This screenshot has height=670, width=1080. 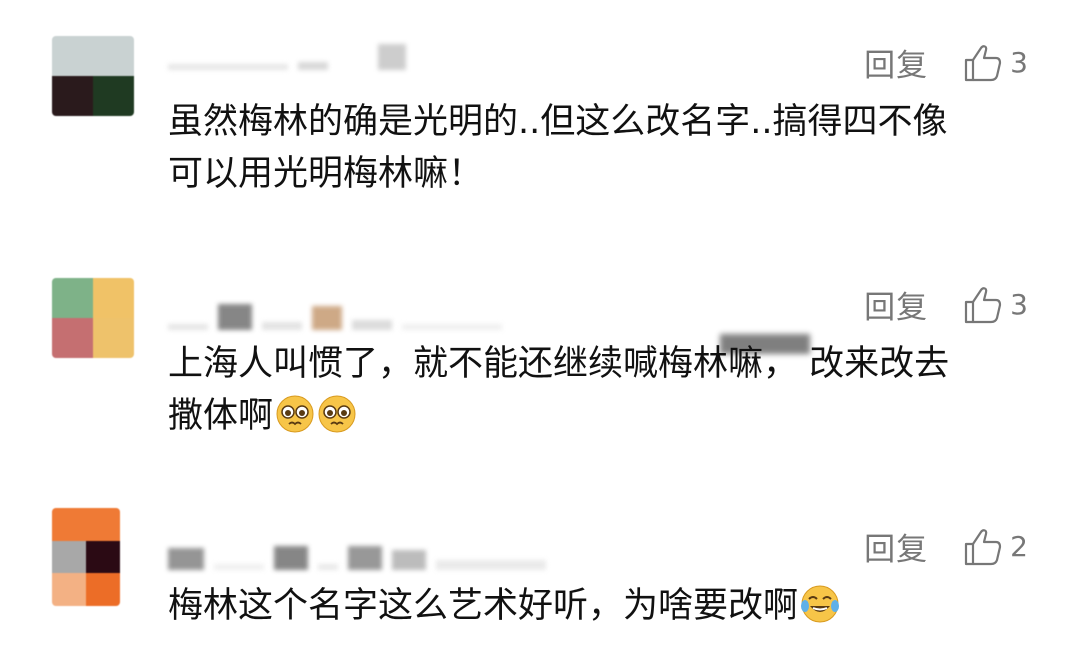 What do you see at coordinates (559, 364) in the screenshot?
I see `comment-text-line: 上海人叫惯了，就不能还继续喊梅林嘛， 改来改去` at bounding box center [559, 364].